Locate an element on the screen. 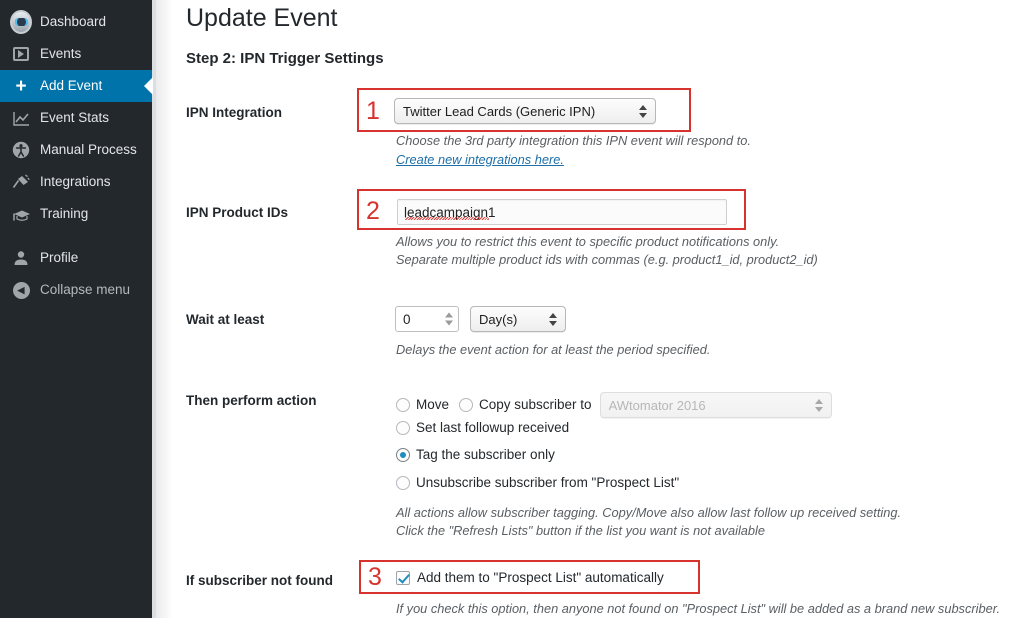 Image resolution: width=1024 pixels, height=618 pixels. move-radio-label: Move is located at coordinates (433, 405).